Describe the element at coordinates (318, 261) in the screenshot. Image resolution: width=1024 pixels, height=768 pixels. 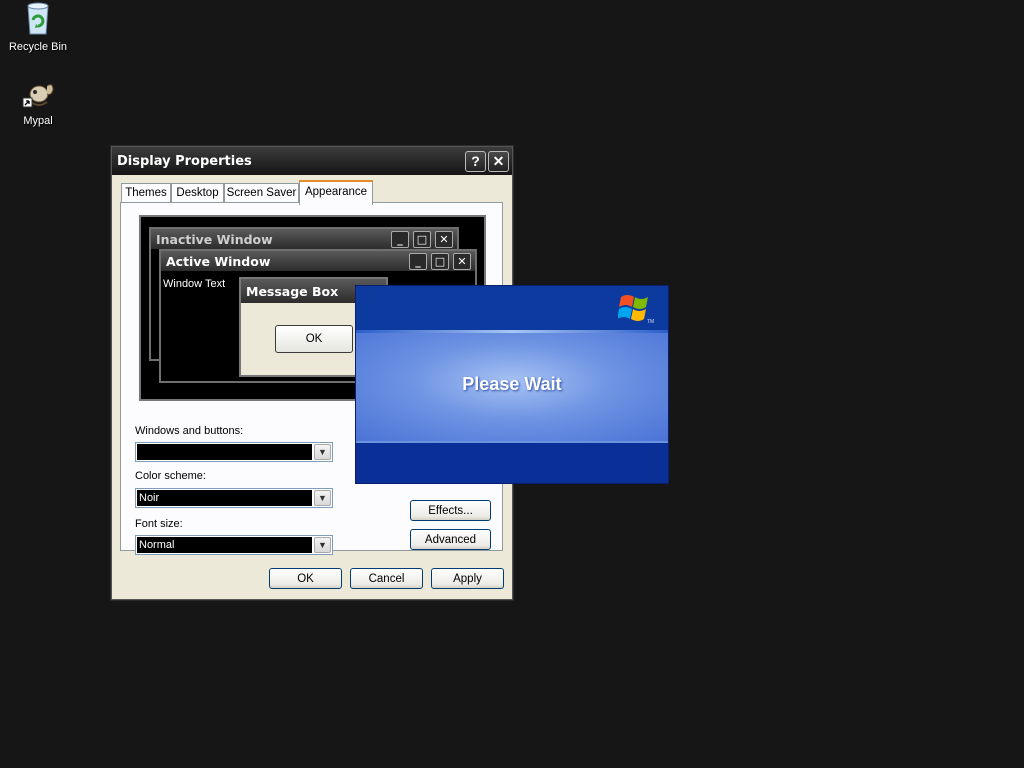
I see `preview-active-title-bar: Active Window _ □ ✕` at that location.